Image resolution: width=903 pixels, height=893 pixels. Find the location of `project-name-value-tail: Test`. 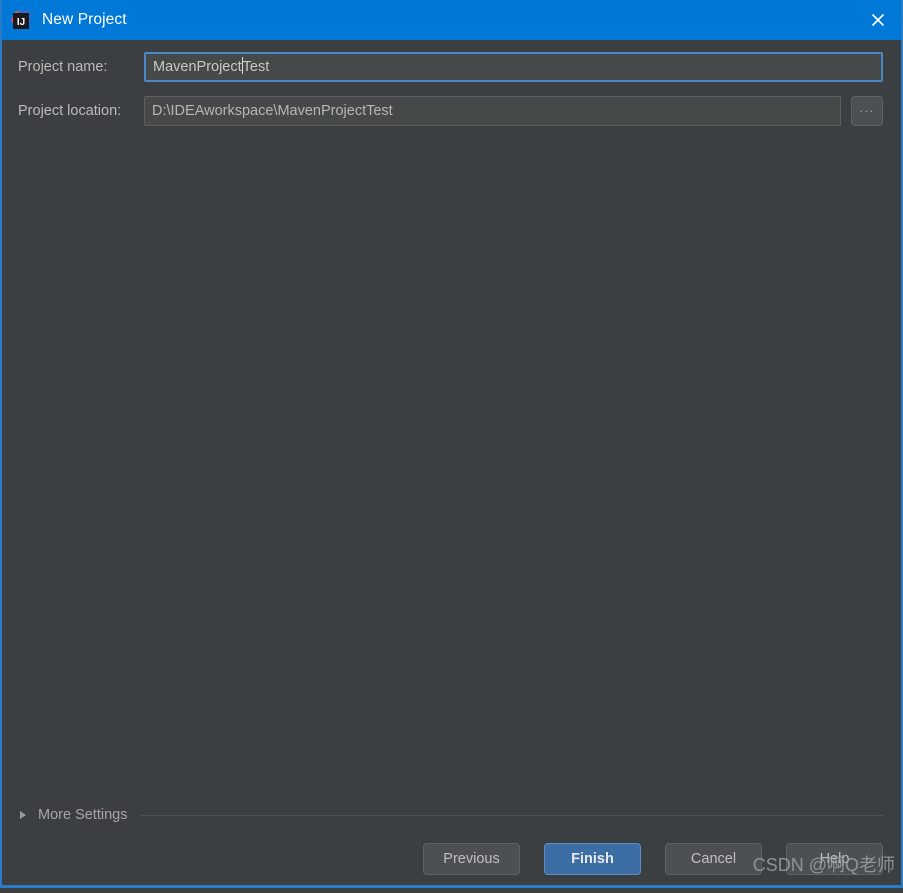

project-name-value-tail: Test is located at coordinates (256, 67).